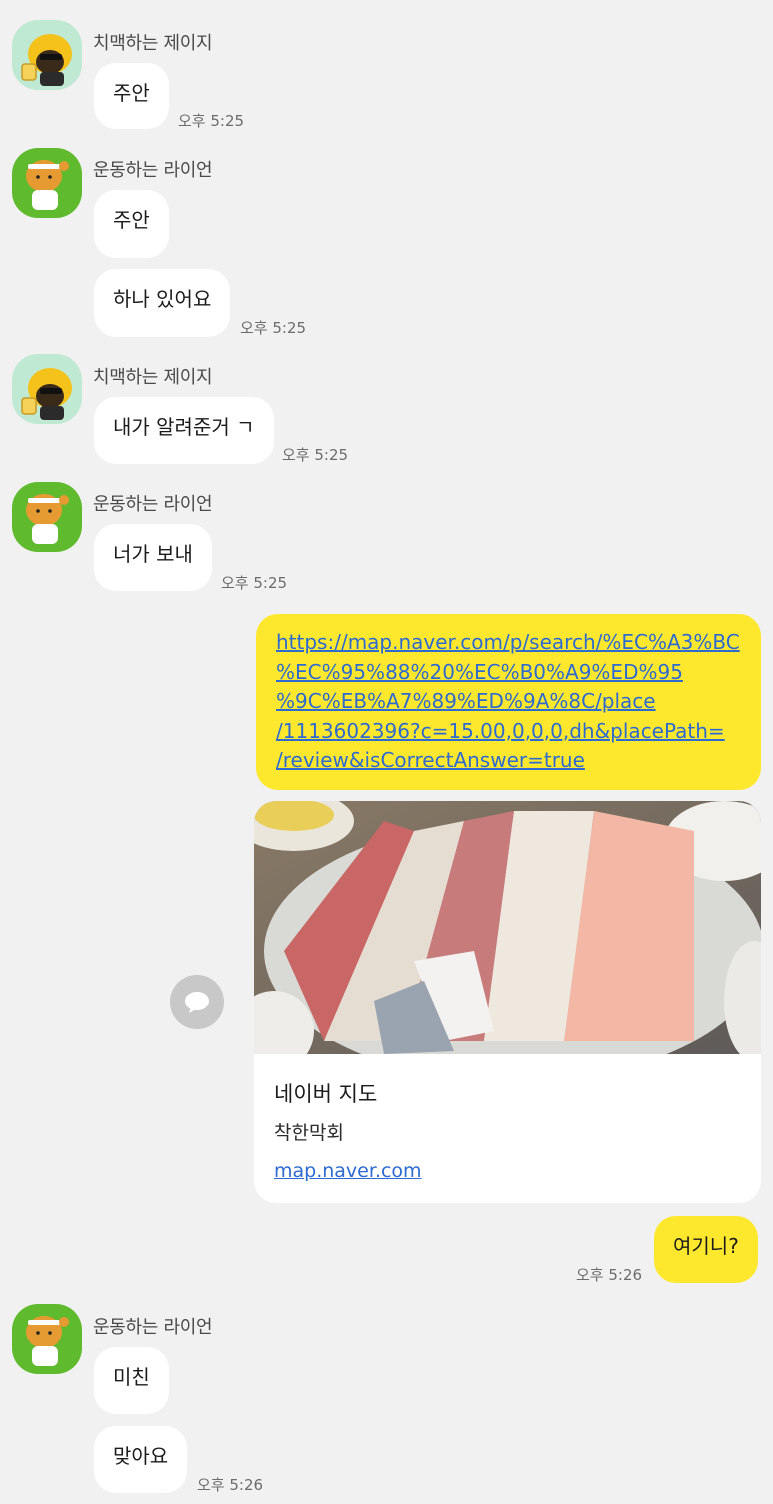 This screenshot has height=1504, width=773. I want to click on preview-domain-link: map.naver.com, so click(348, 1171).